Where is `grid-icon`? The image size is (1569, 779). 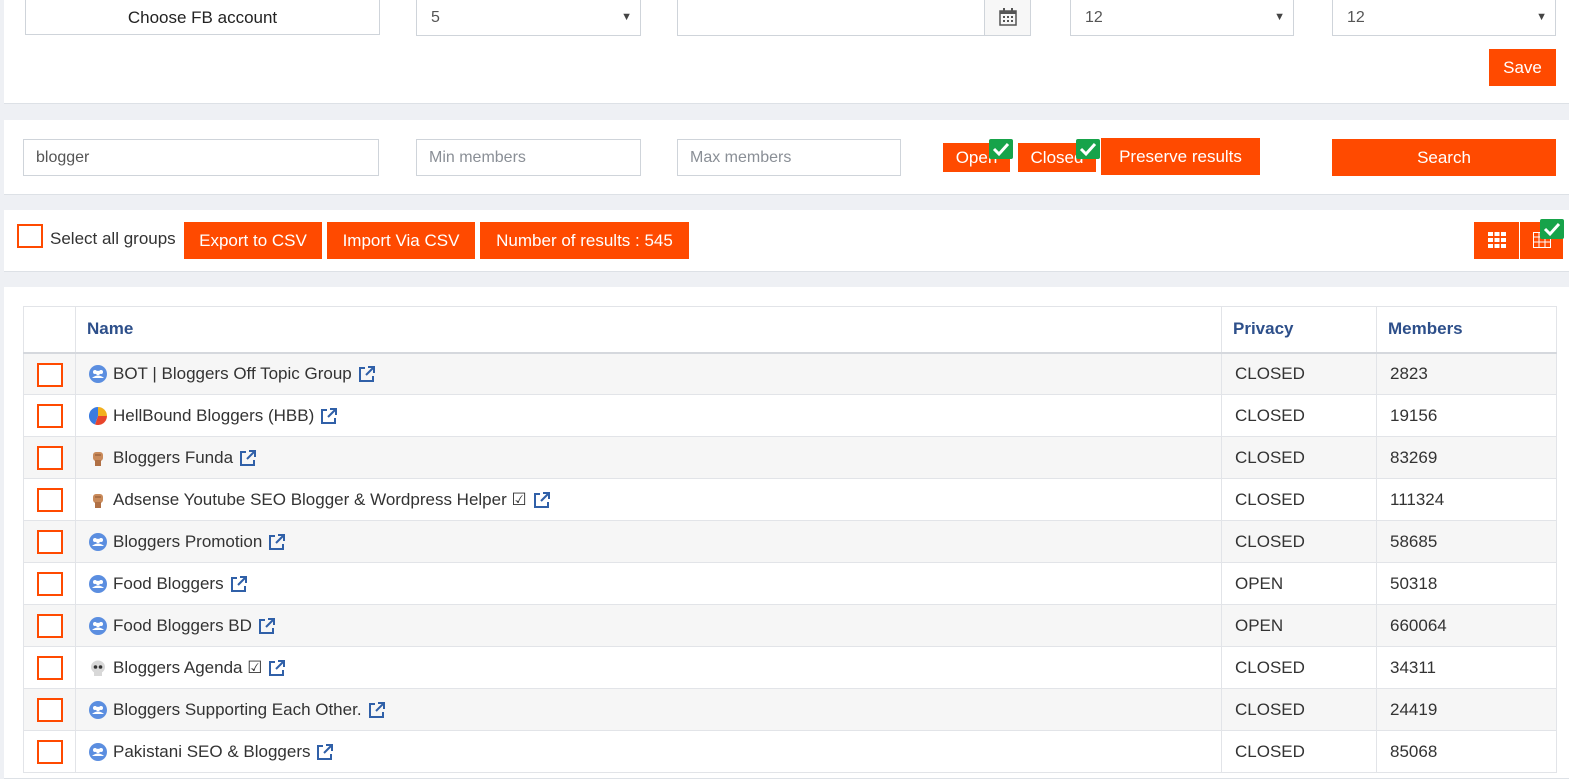
grid-icon is located at coordinates (1496, 240).